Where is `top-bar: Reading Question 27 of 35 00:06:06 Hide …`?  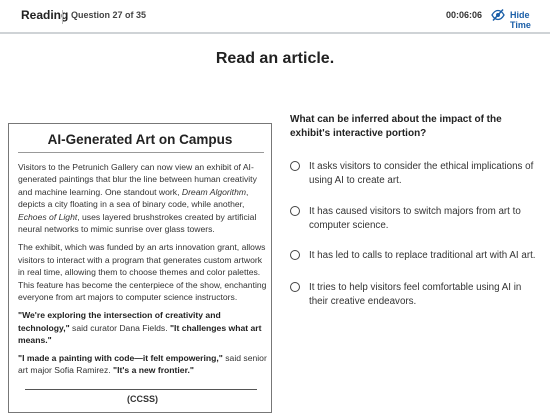 top-bar: Reading Question 27 of 35 00:06:06 Hide … is located at coordinates (275, 17).